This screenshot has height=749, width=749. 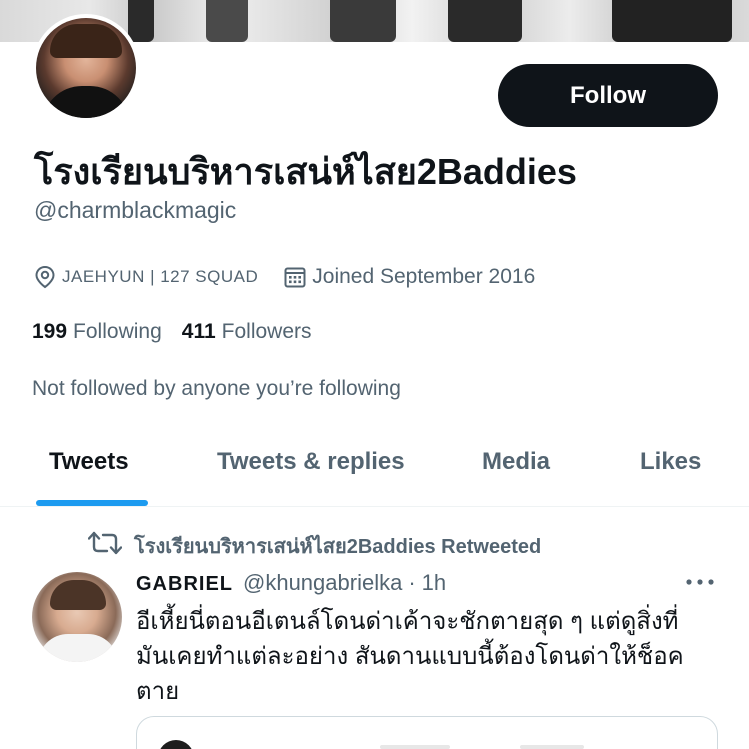 I want to click on following-label: Following, so click(x=117, y=331).